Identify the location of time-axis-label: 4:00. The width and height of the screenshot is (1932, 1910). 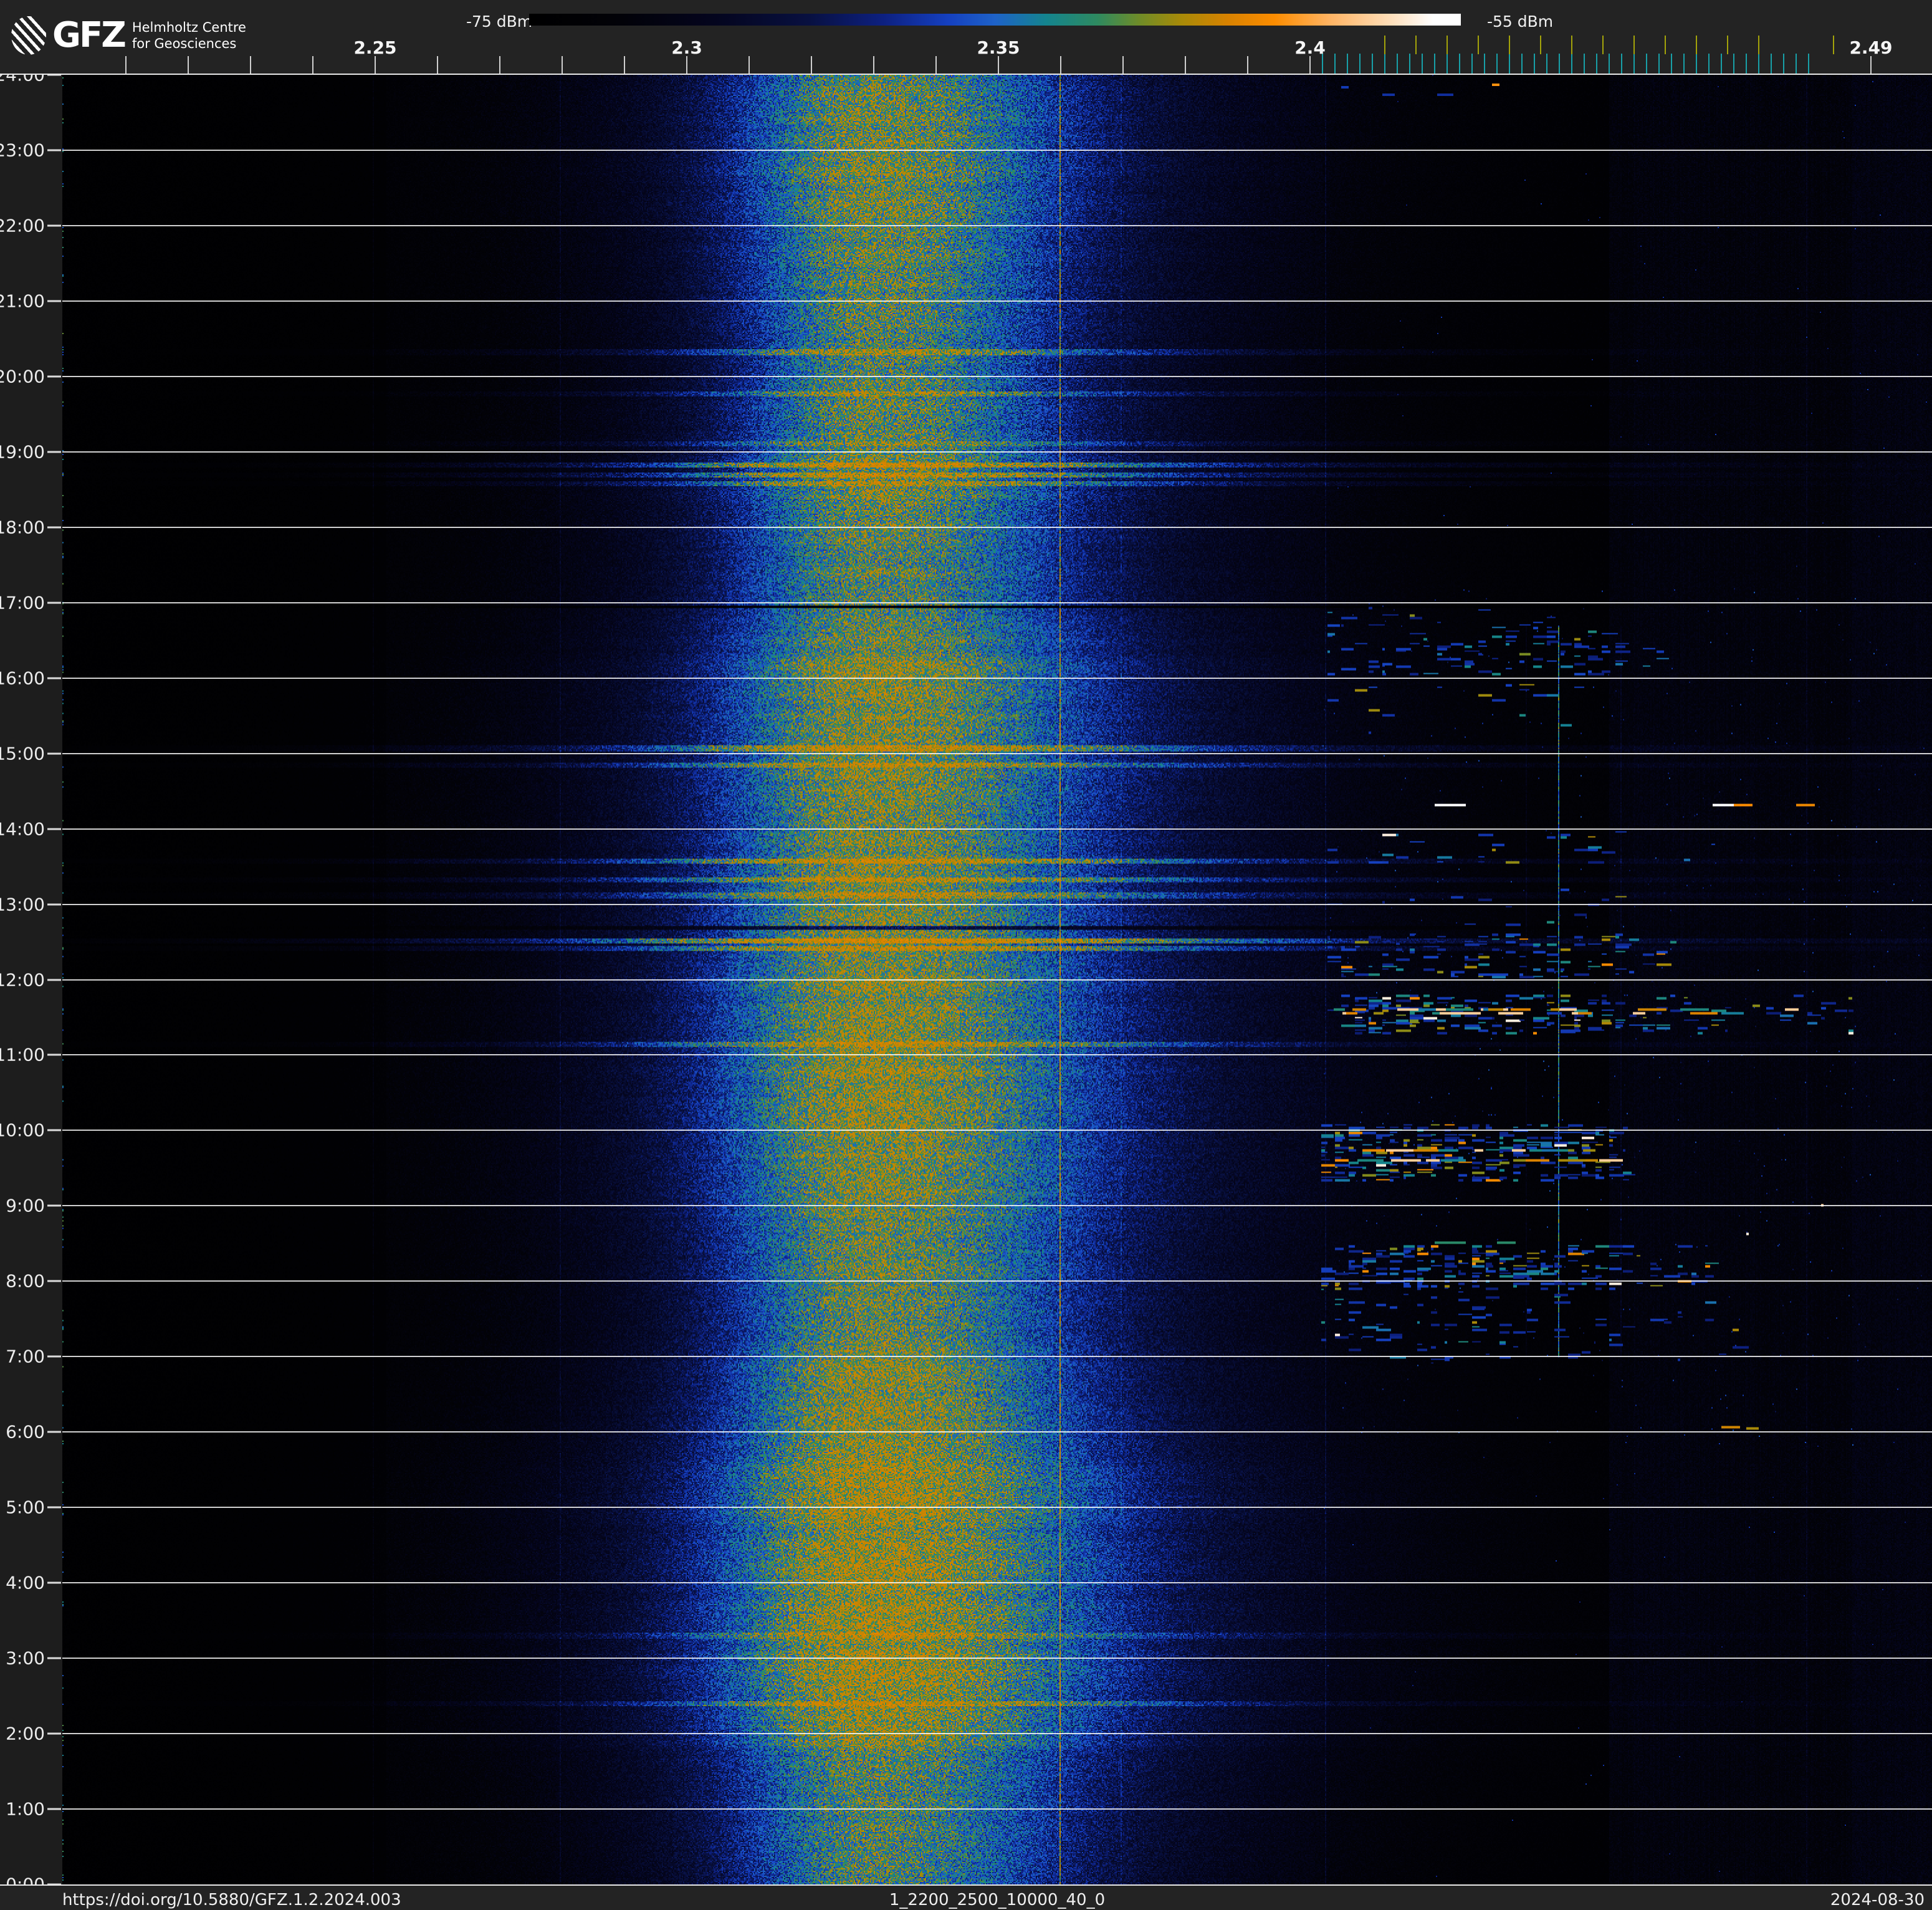
(25, 1582).